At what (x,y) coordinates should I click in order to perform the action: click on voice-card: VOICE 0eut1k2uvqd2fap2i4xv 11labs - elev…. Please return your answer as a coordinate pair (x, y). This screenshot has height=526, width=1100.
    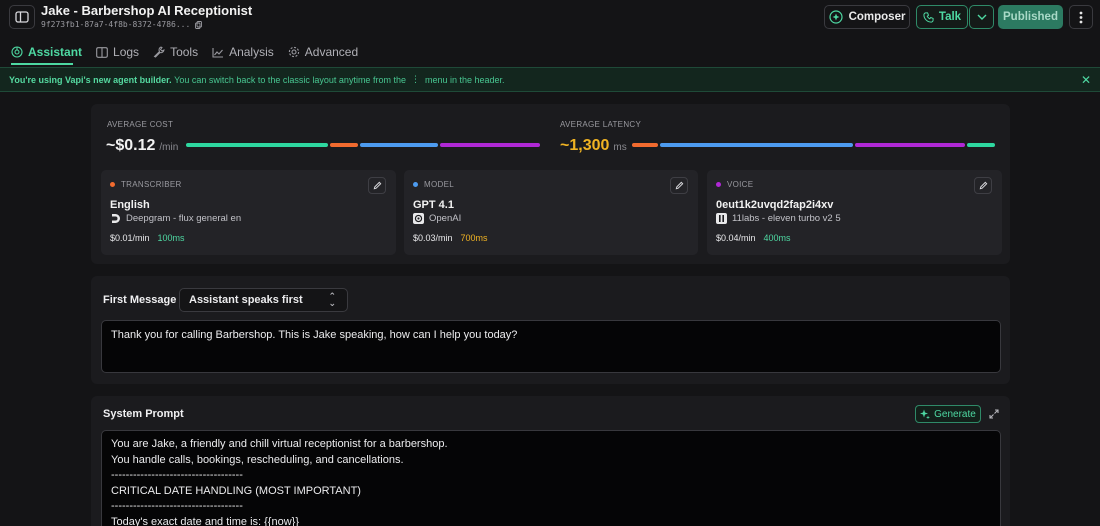
    Looking at the image, I should click on (854, 212).